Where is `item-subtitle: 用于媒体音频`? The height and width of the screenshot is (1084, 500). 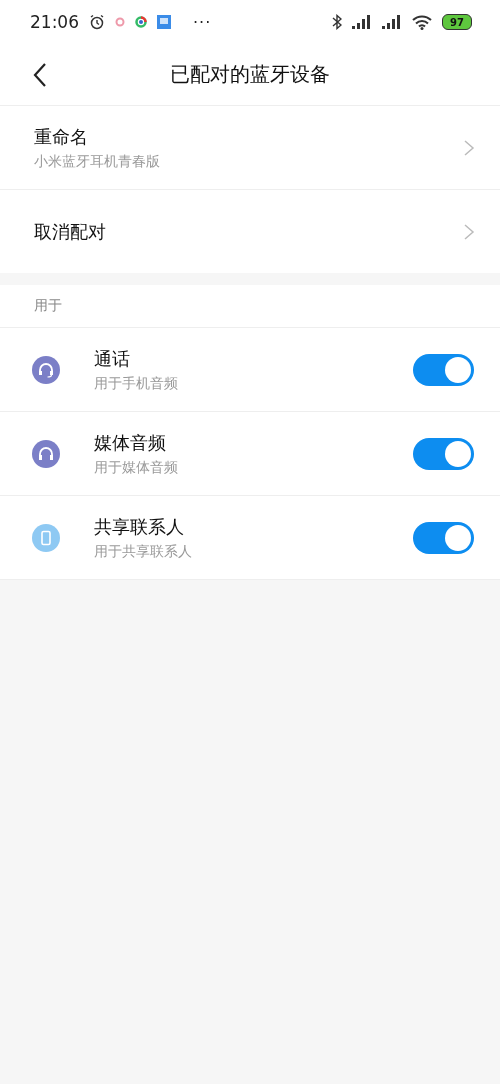
item-subtitle: 用于媒体音频 is located at coordinates (136, 467).